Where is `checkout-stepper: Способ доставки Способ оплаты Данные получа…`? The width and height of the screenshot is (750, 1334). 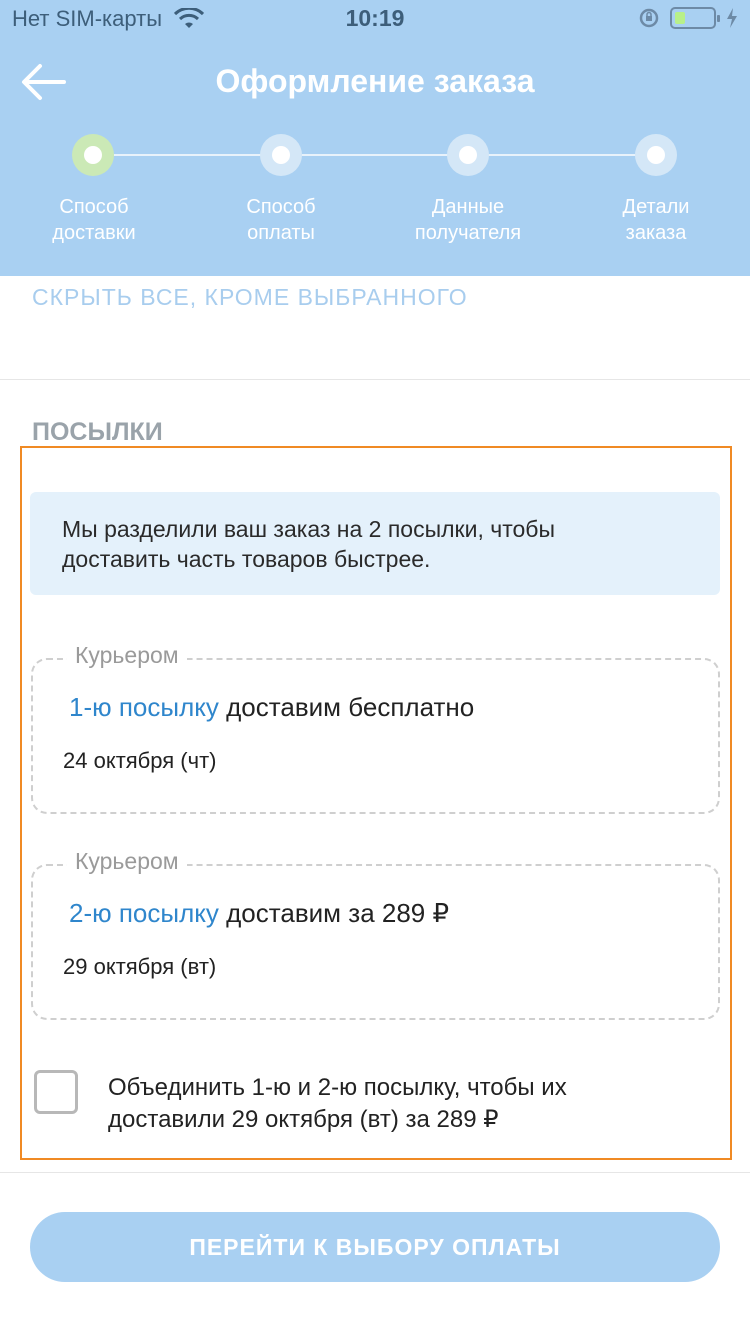
checkout-stepper: Способ доставки Способ оплаты Данные получа… is located at coordinates (375, 200).